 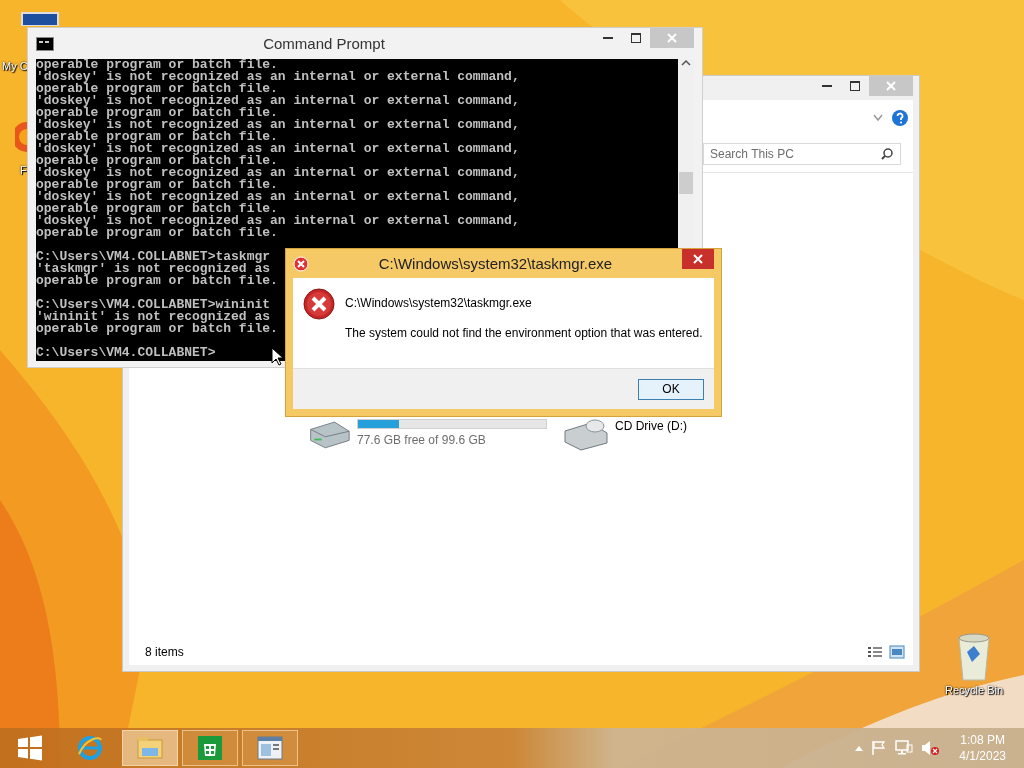 I want to click on details-view-icon, so click(x=875, y=652).